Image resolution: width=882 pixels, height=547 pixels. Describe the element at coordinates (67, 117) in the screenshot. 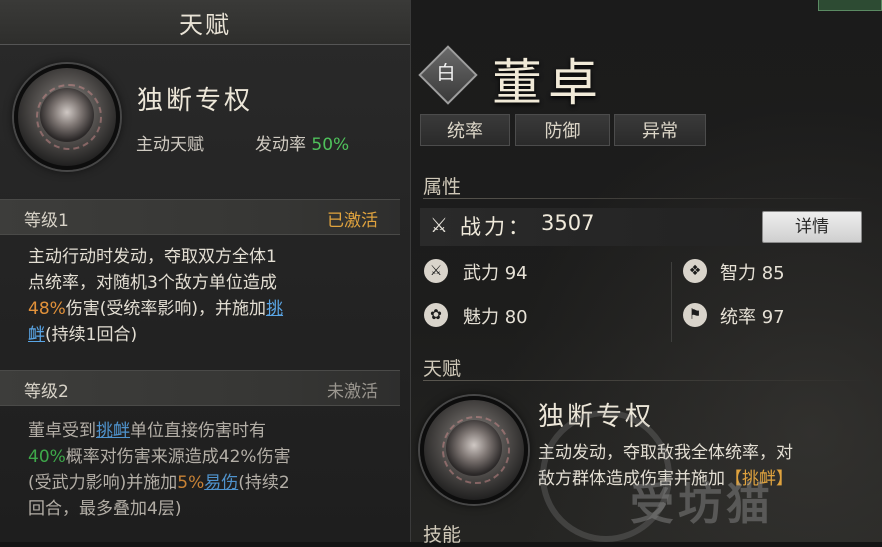

I see `skill-portrait-icon` at that location.